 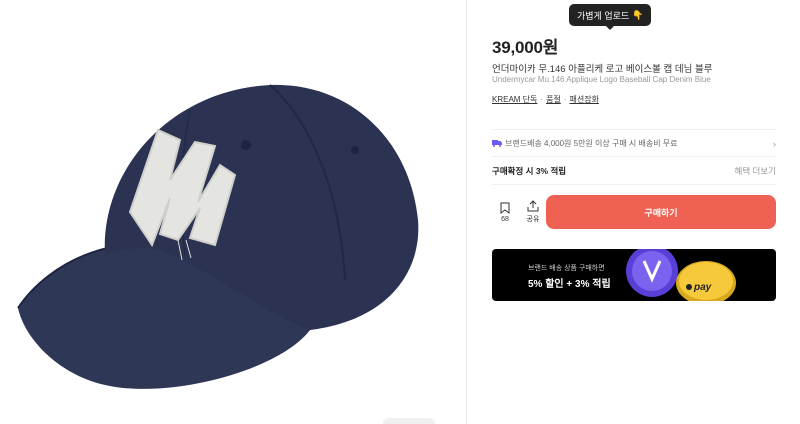 I want to click on shipping-row: 브랜드배송 4,000원 5만원 이상 구매 시 배송비 무료 ›, so click(x=634, y=143).